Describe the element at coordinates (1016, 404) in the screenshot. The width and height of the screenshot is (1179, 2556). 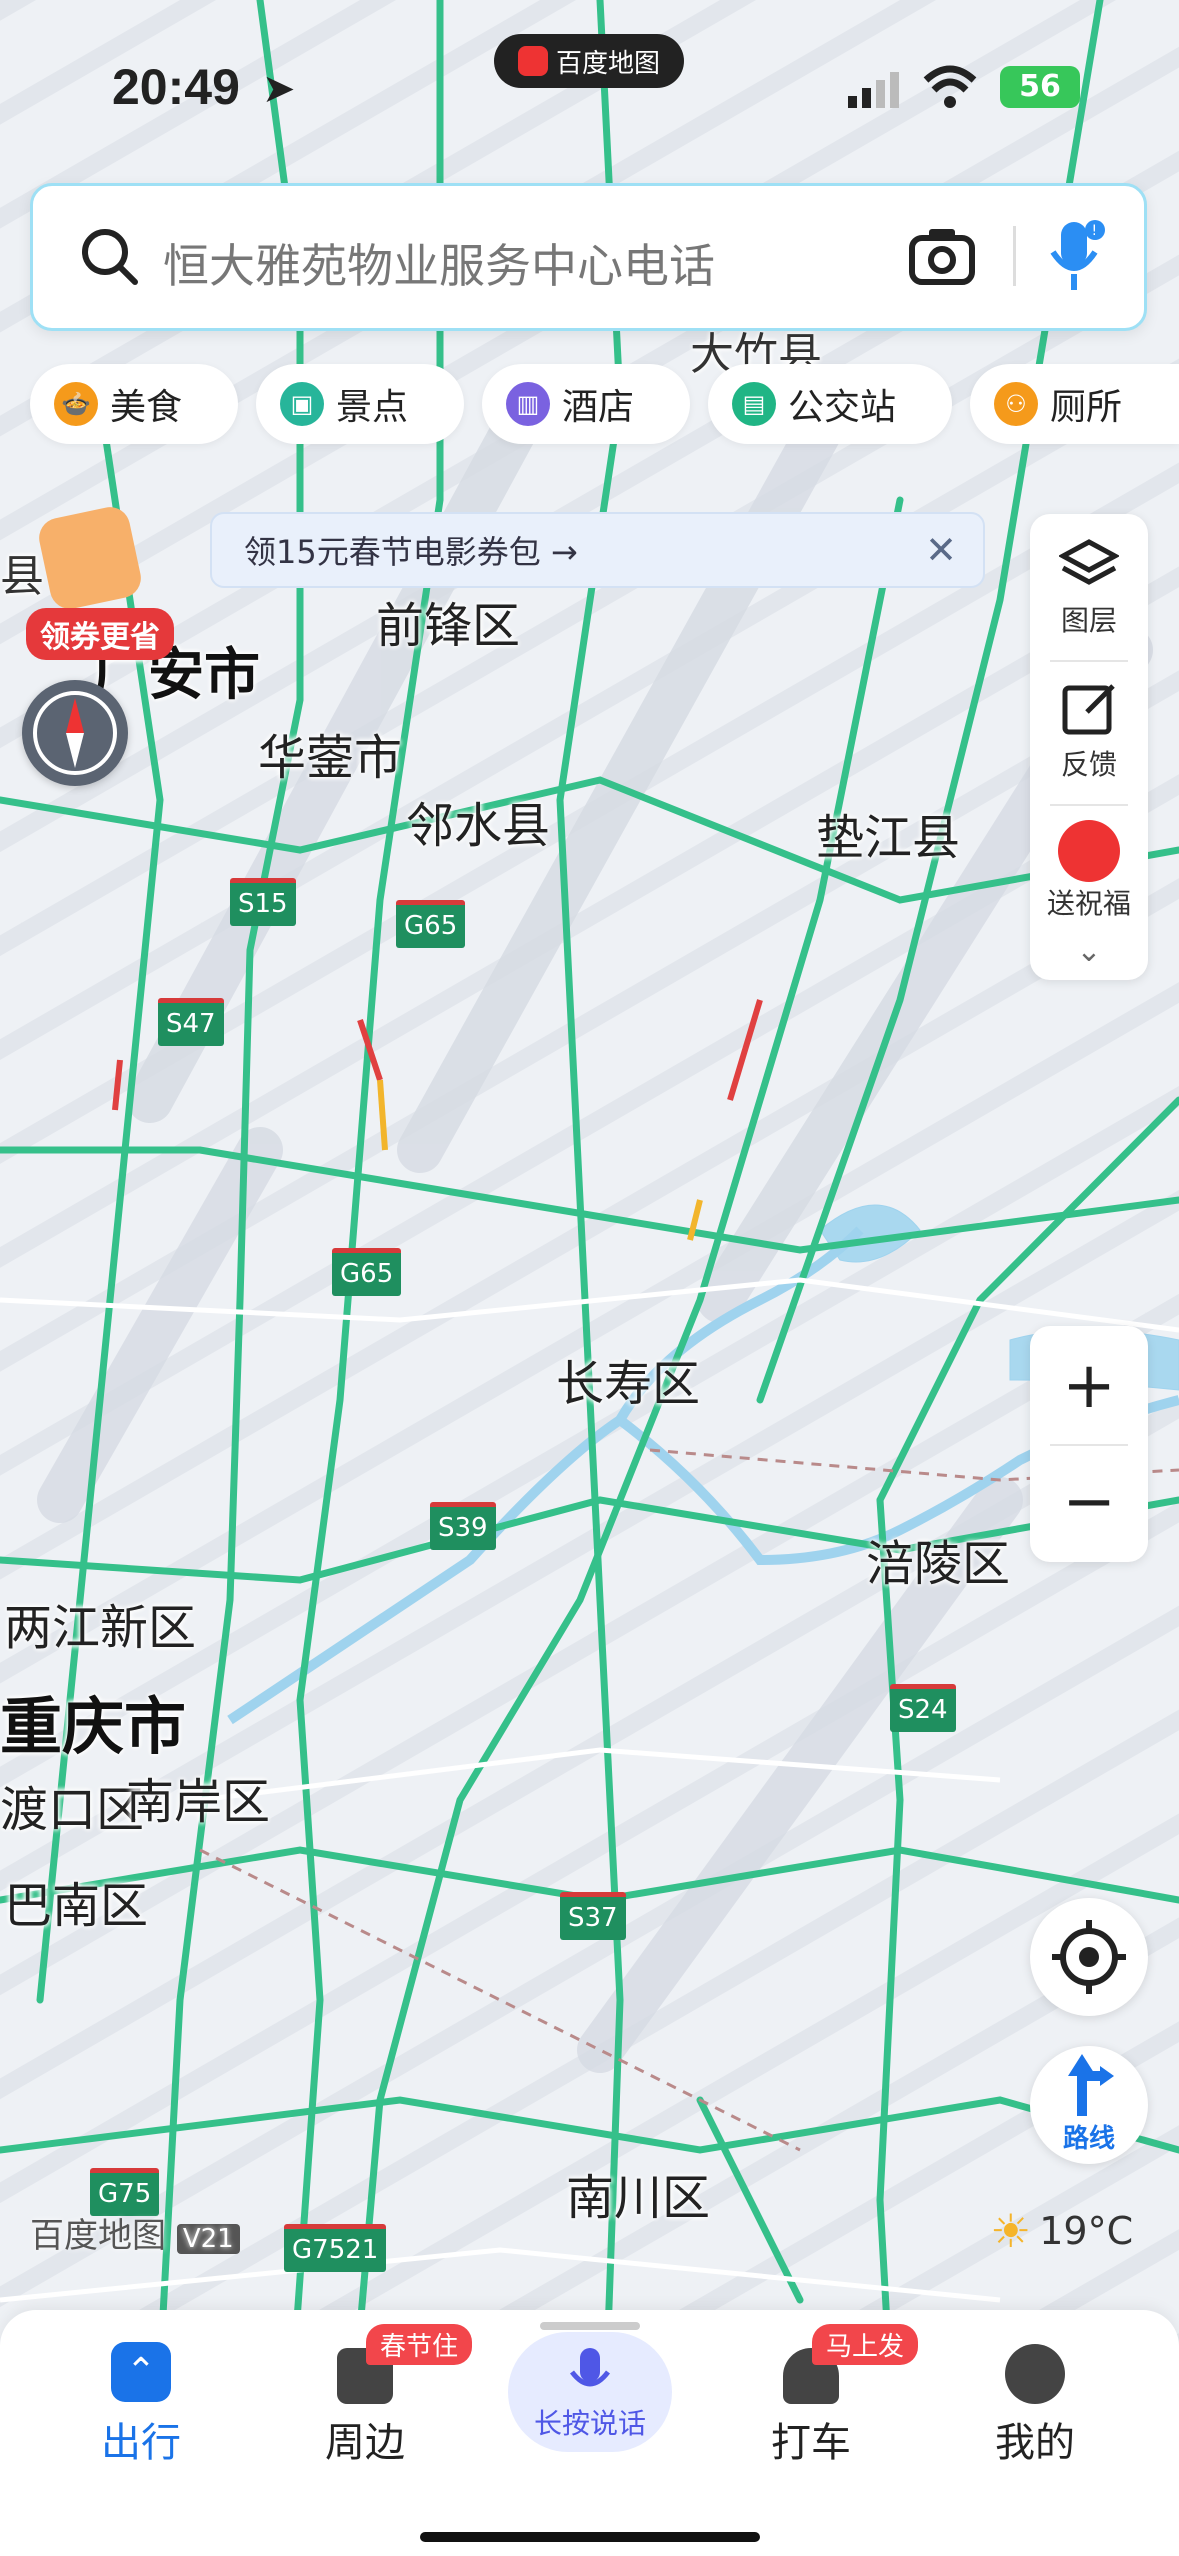
I see `toilet-icon: ⚇` at that location.